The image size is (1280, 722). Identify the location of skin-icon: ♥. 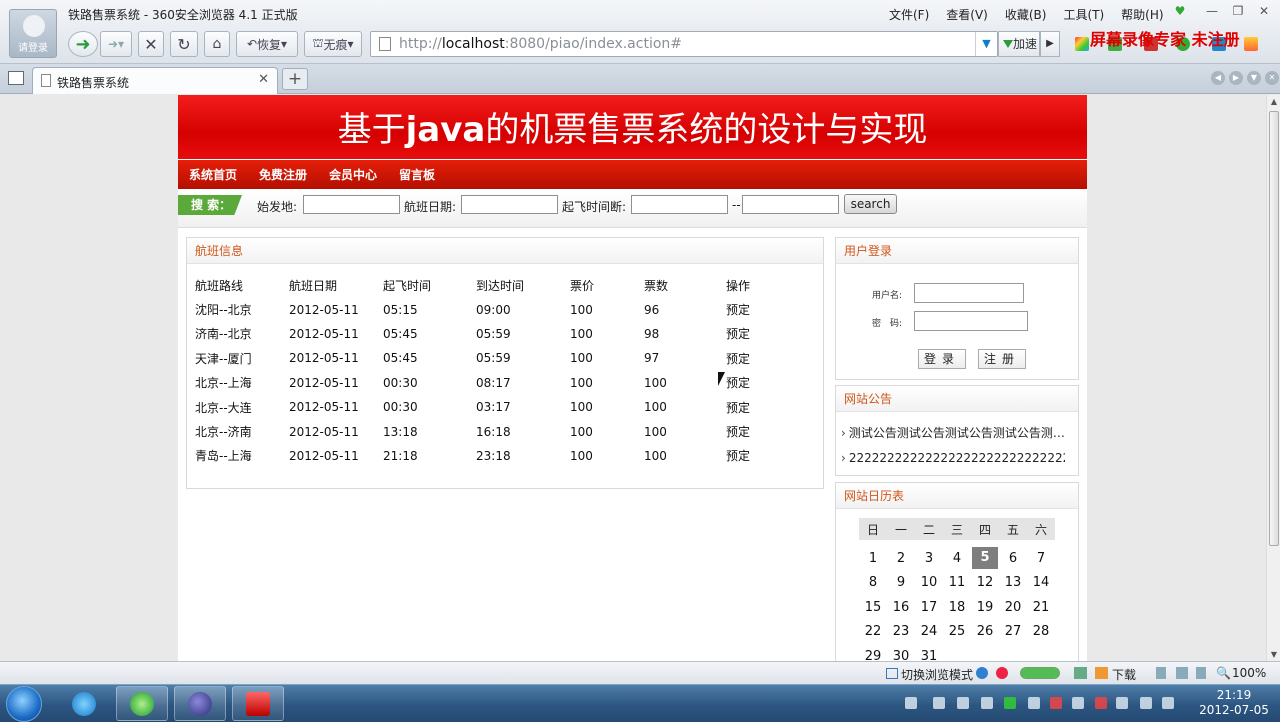
(1180, 12).